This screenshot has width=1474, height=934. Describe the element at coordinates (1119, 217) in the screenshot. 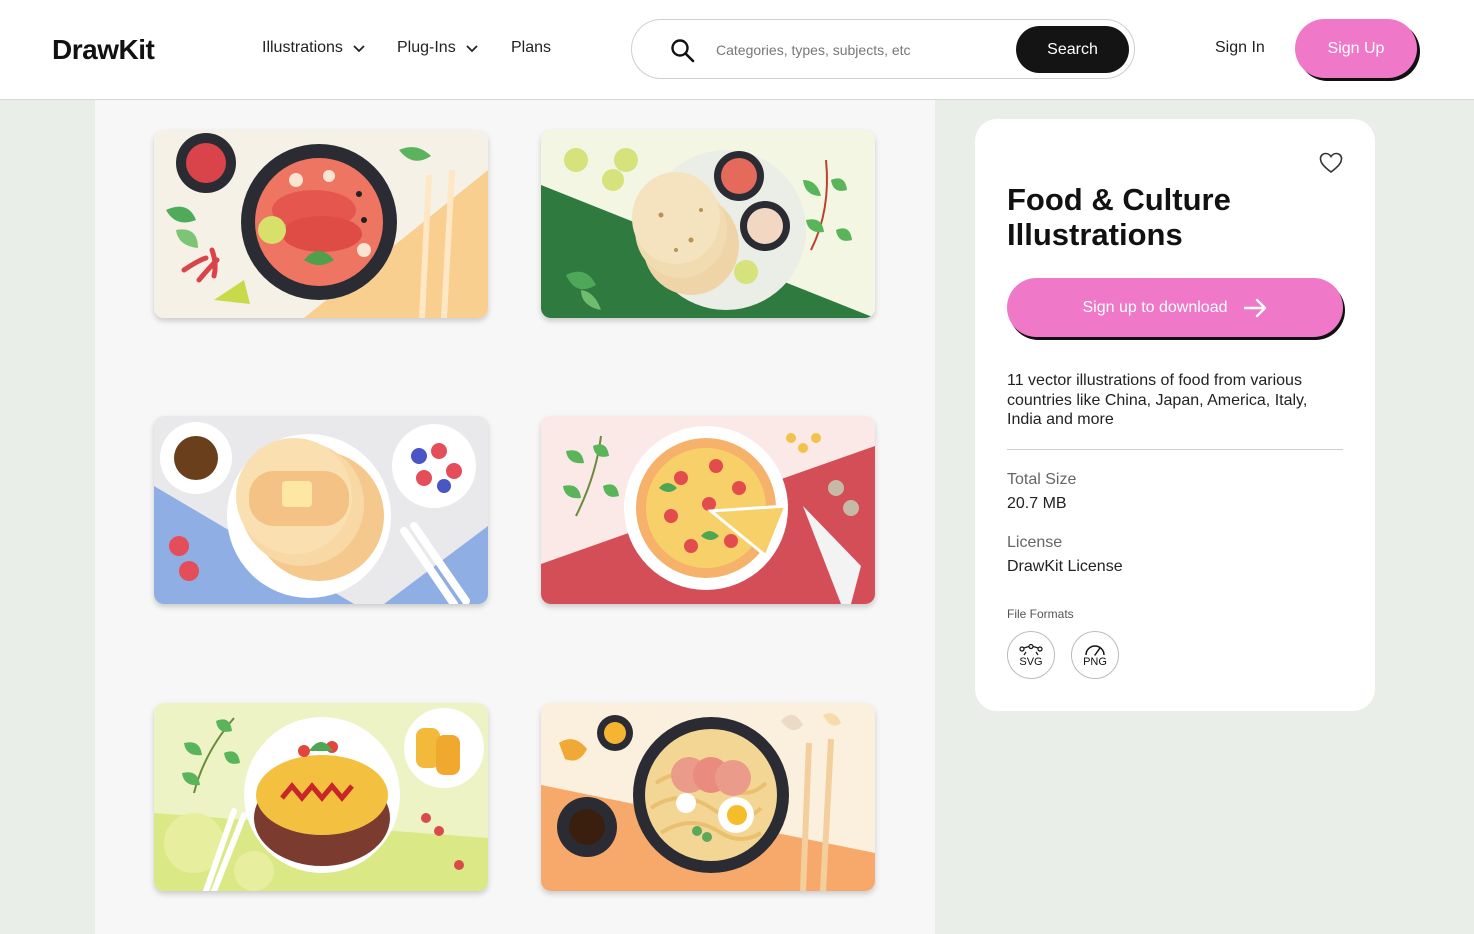

I see `page-title: Food & Culture Illustrations` at that location.